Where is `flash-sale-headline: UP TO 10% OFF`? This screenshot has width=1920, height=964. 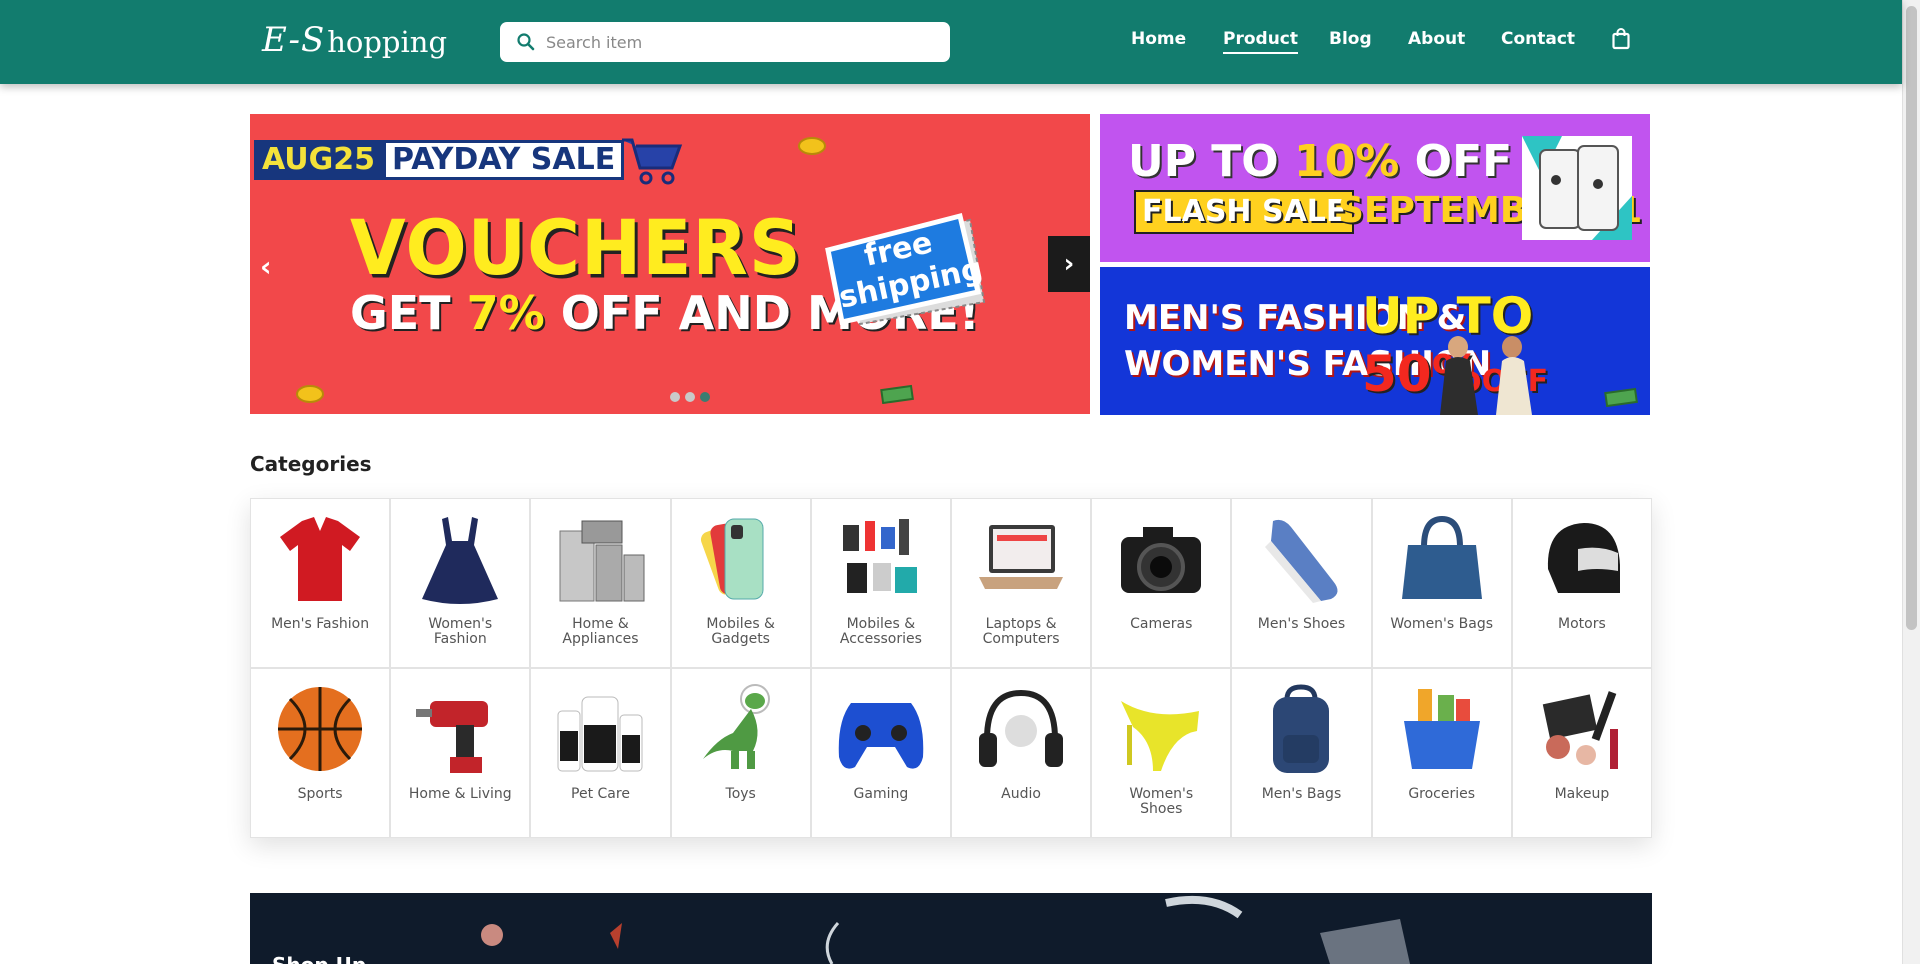 flash-sale-headline: UP TO 10% OFF is located at coordinates (1320, 161).